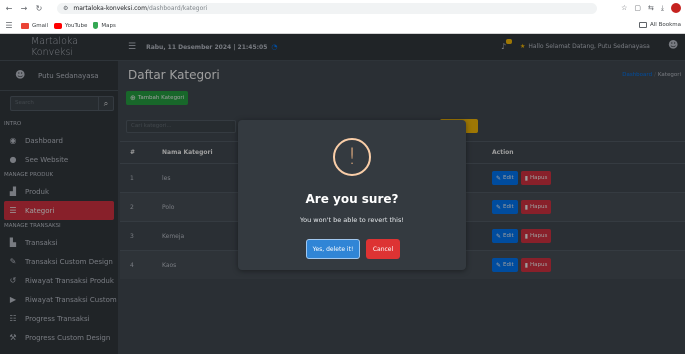  I want to click on youtube-icon, so click(58, 25).